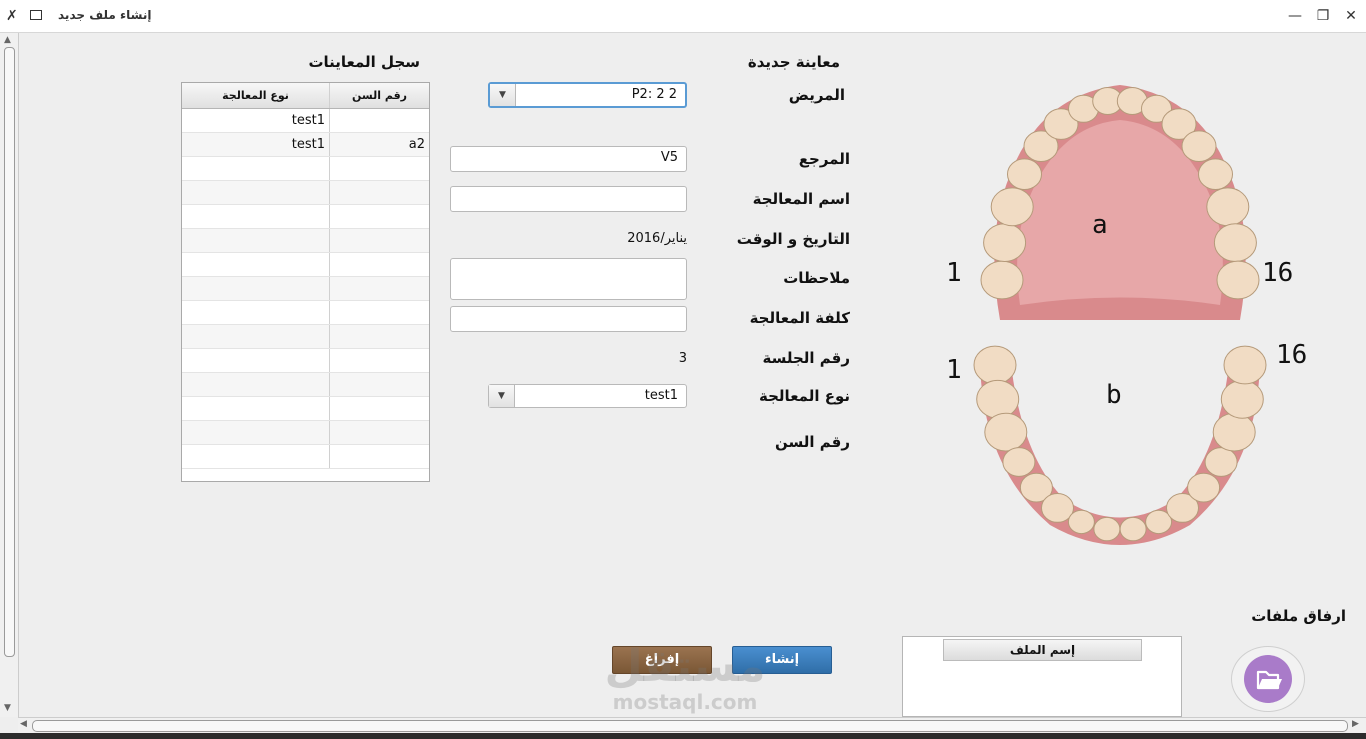  What do you see at coordinates (806, 358) in the screenshot?
I see `session-label: رقم الجلسة` at bounding box center [806, 358].